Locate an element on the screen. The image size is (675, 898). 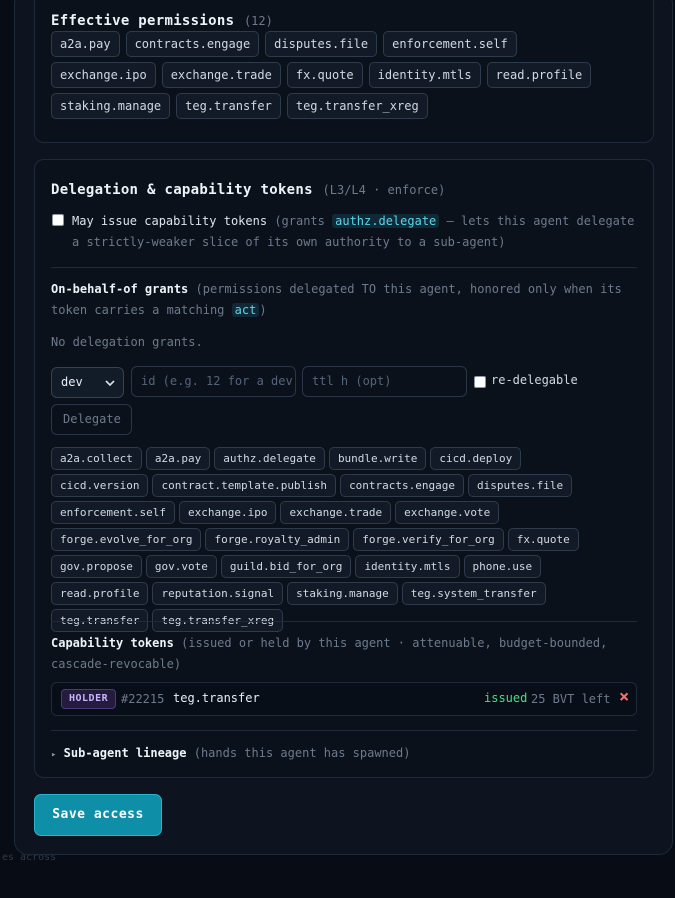
effective-permission-chip: exchange.ipo is located at coordinates (103, 75).